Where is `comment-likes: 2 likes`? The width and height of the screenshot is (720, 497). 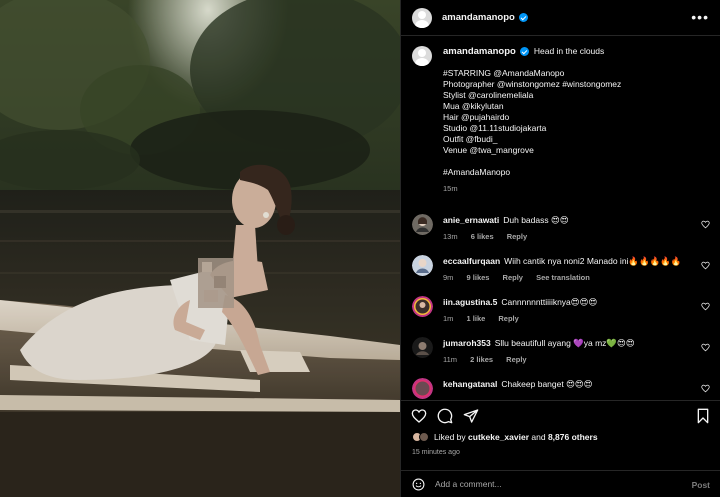 comment-likes: 2 likes is located at coordinates (481, 359).